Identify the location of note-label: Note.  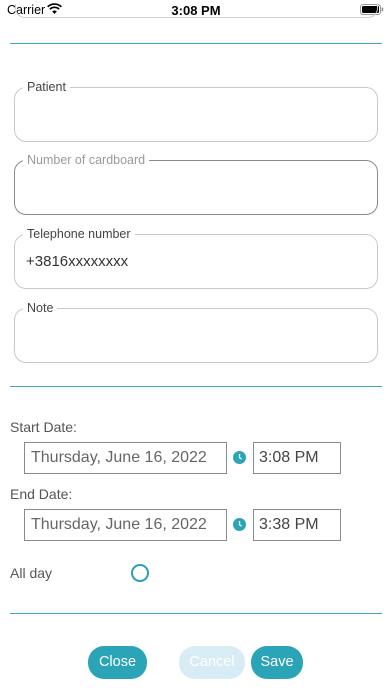
(40, 308).